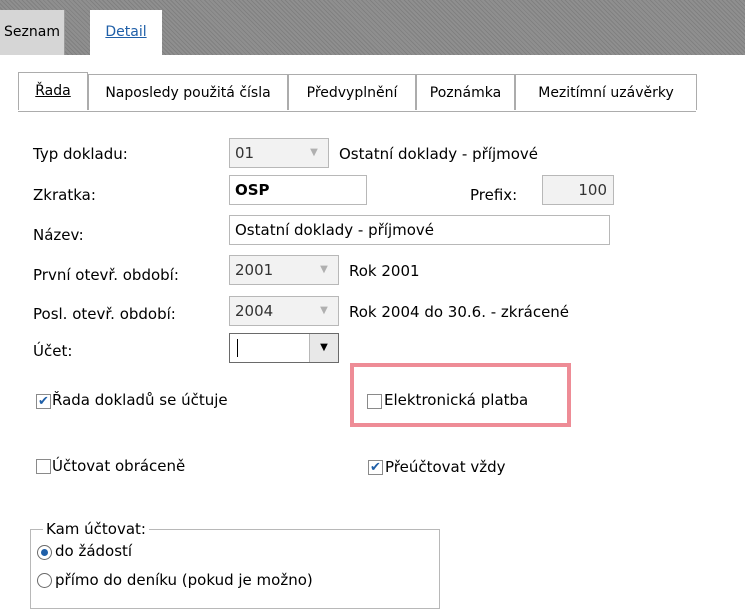 This screenshot has width=745, height=609. What do you see at coordinates (459, 312) in the screenshot?
I see `posl-obdobi-description: Rok 2004 do 30.6. - zkrácené` at bounding box center [459, 312].